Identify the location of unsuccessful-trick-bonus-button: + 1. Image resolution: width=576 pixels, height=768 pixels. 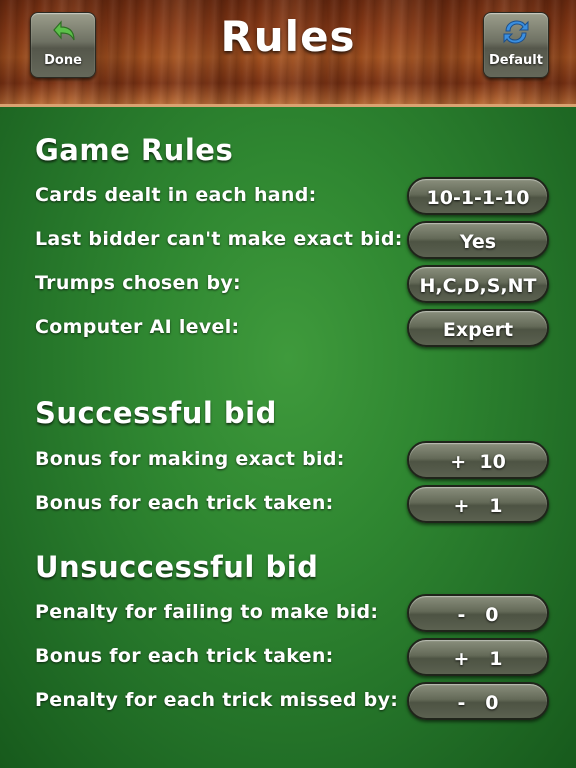
(478, 657).